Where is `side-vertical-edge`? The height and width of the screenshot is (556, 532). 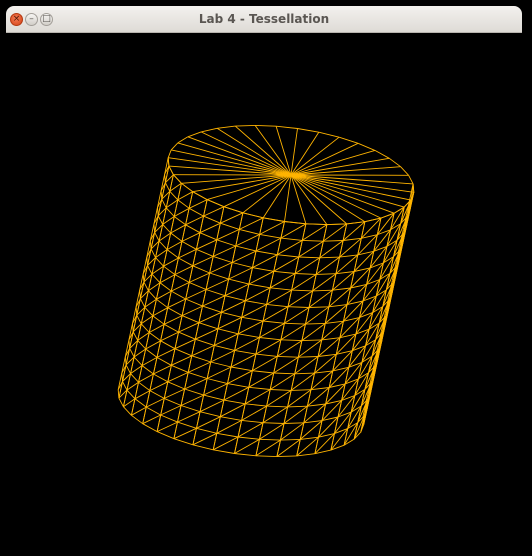 side-vertical-edge is located at coordinates (389, 308).